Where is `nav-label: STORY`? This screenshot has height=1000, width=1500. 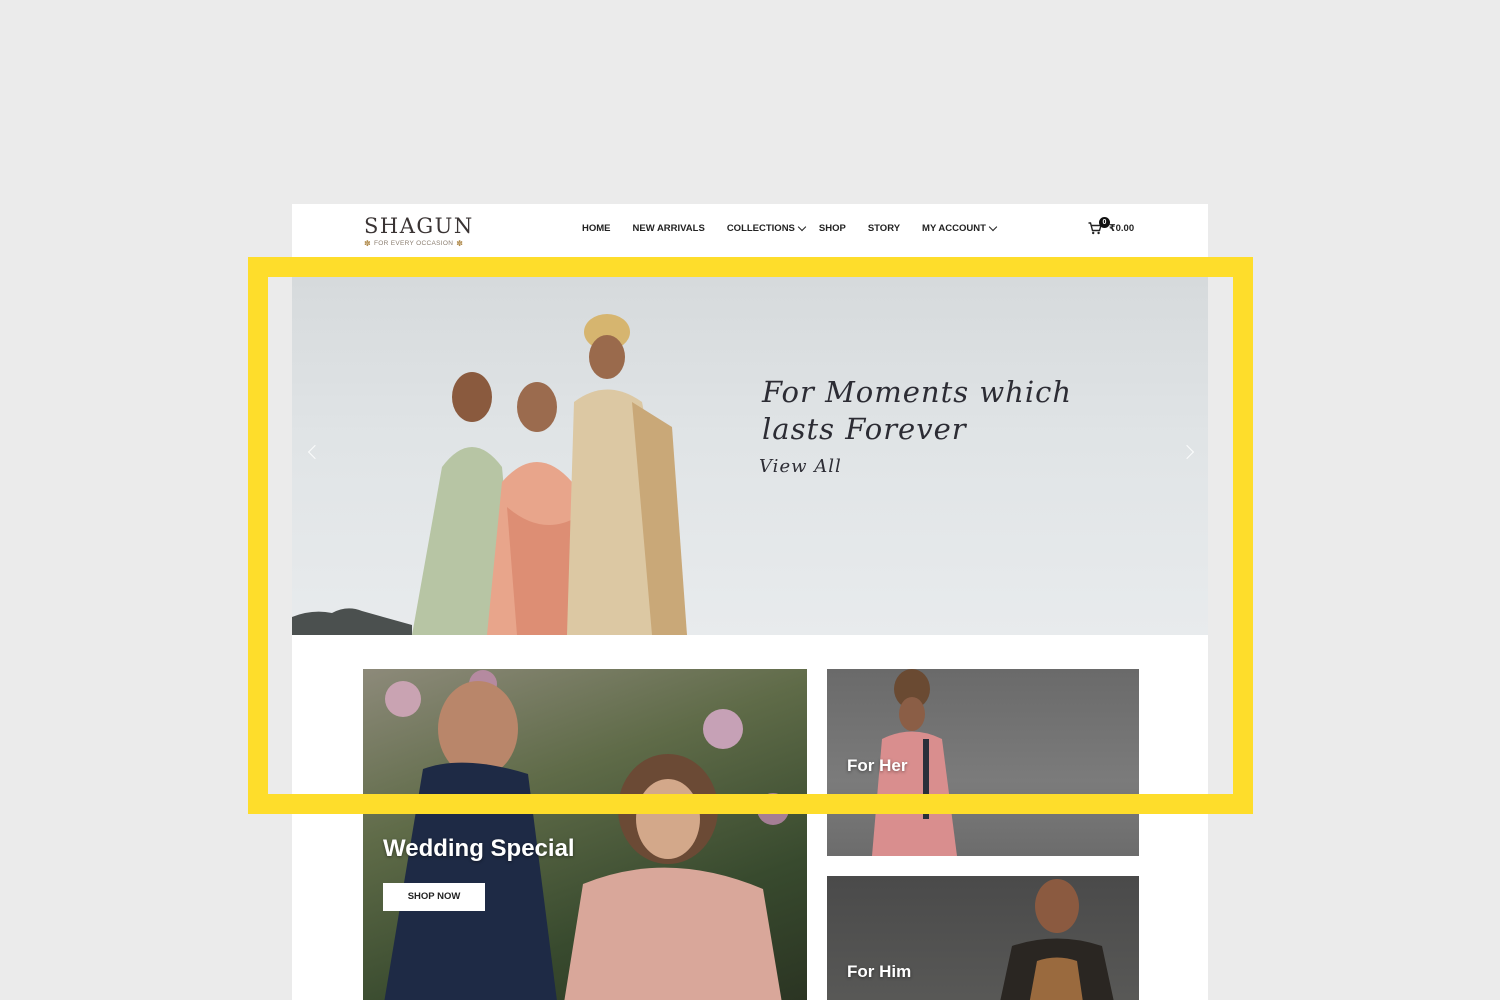
nav-label: STORY is located at coordinates (884, 228).